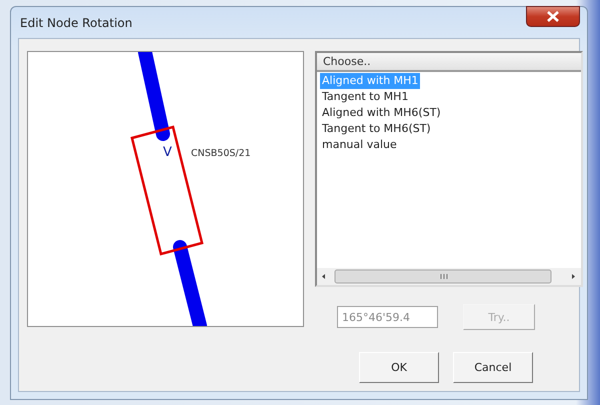 The width and height of the screenshot is (600, 405). Describe the element at coordinates (493, 367) in the screenshot. I see `cancel-button: Cancel` at that location.